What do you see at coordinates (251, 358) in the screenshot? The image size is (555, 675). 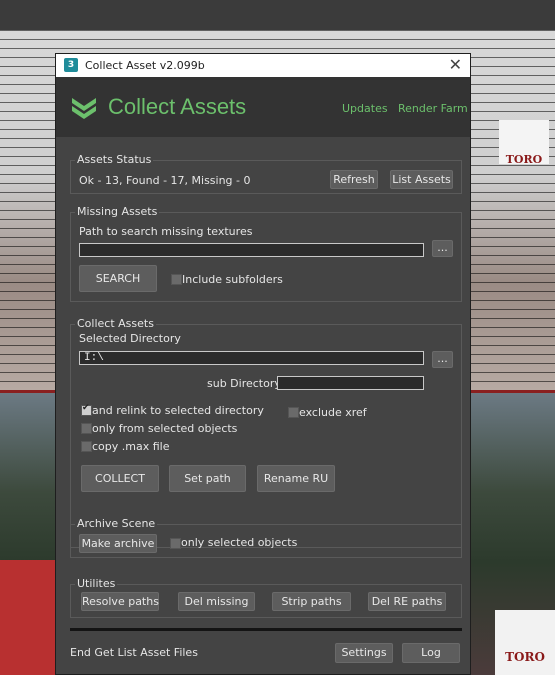 I see `selected-directory-input: I:\` at bounding box center [251, 358].